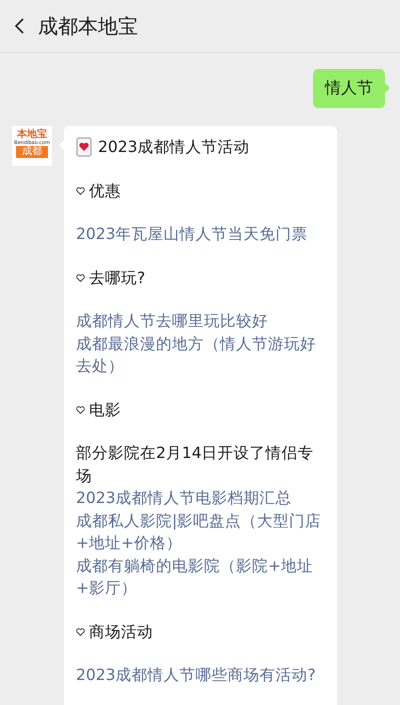 The height and width of the screenshot is (705, 400). What do you see at coordinates (105, 191) in the screenshot?
I see `section-heading: 优惠` at bounding box center [105, 191].